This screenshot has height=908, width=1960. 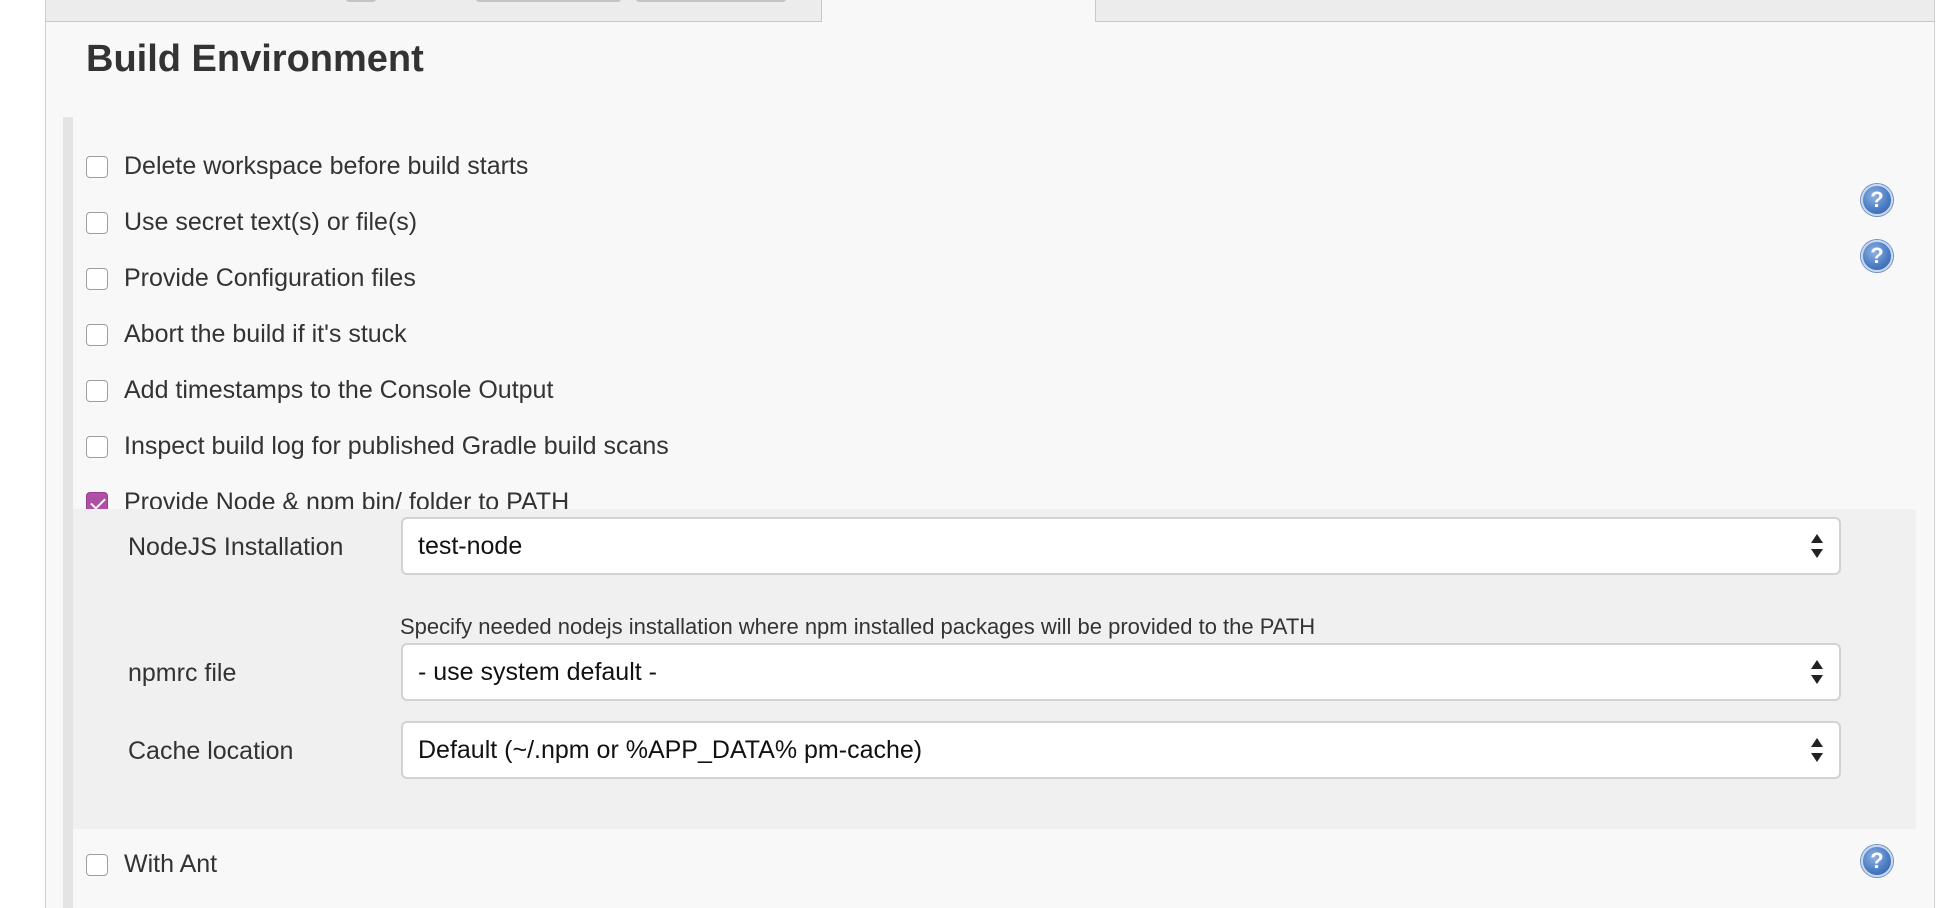 What do you see at coordinates (326, 166) in the screenshot?
I see `option-label: Delete workspace before build starts` at bounding box center [326, 166].